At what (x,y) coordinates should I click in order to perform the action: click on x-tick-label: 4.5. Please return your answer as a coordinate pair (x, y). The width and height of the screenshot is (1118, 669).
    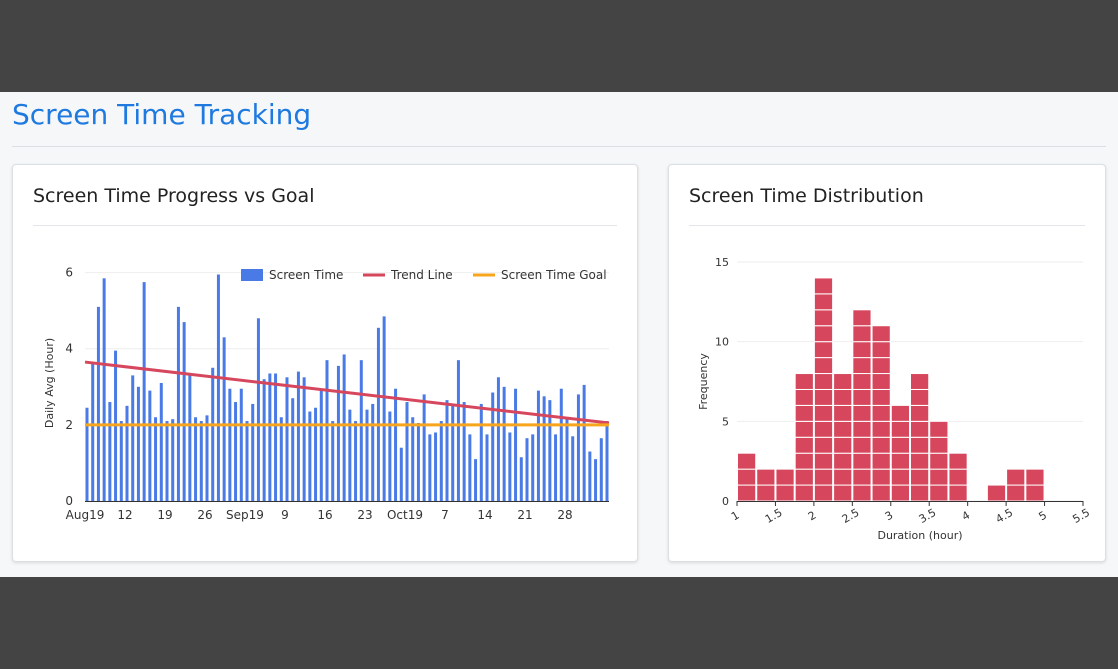
    Looking at the image, I should click on (1005, 516).